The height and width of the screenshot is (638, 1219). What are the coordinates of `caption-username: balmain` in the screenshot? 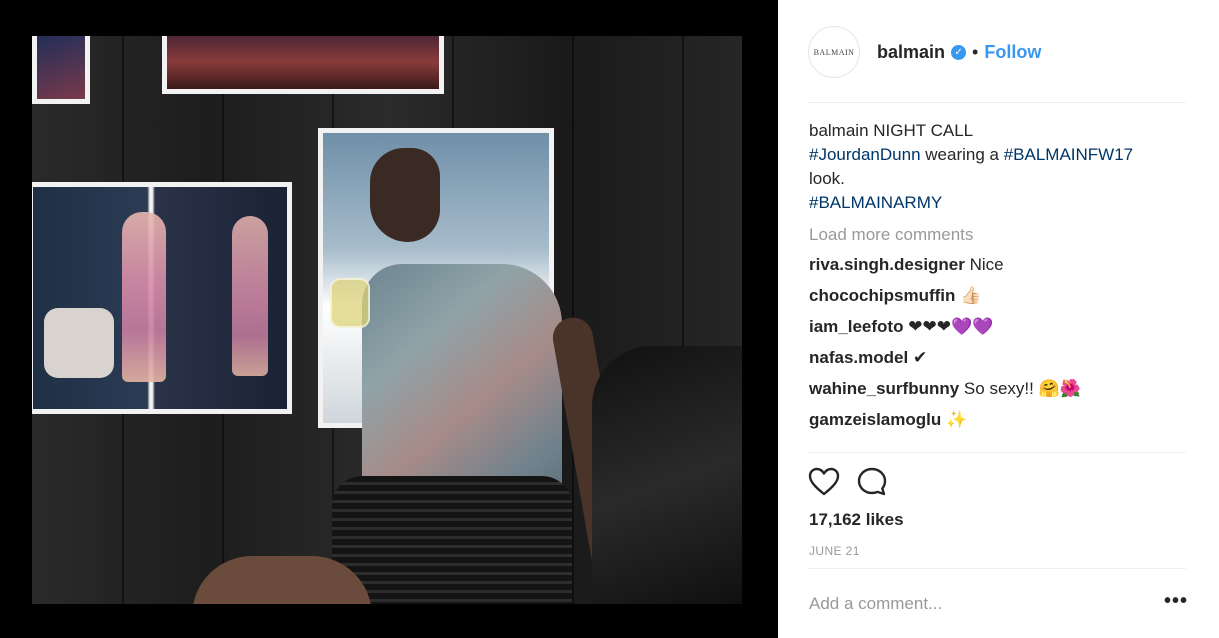 It's located at (839, 130).